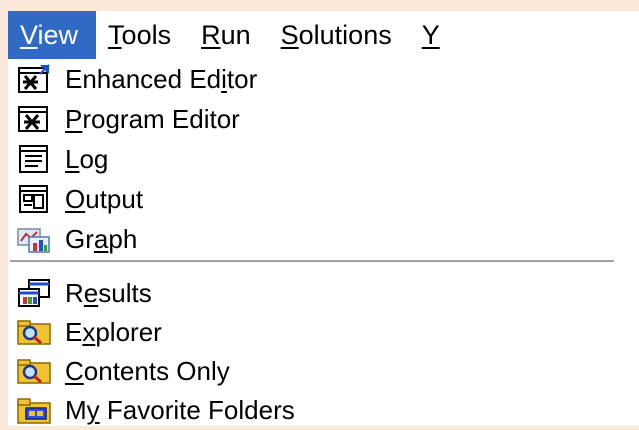  I want to click on enhanced-editor-icon, so click(34, 78).